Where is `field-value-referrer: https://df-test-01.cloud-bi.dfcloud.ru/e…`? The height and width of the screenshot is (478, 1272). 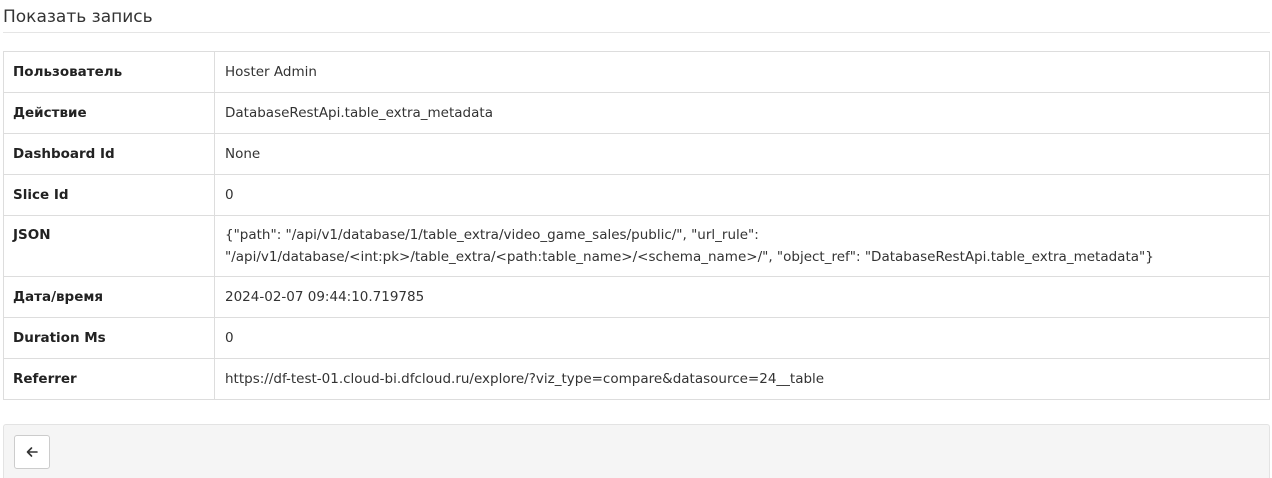 field-value-referrer: https://df-test-01.cloud-bi.dfcloud.ru/e… is located at coordinates (742, 379).